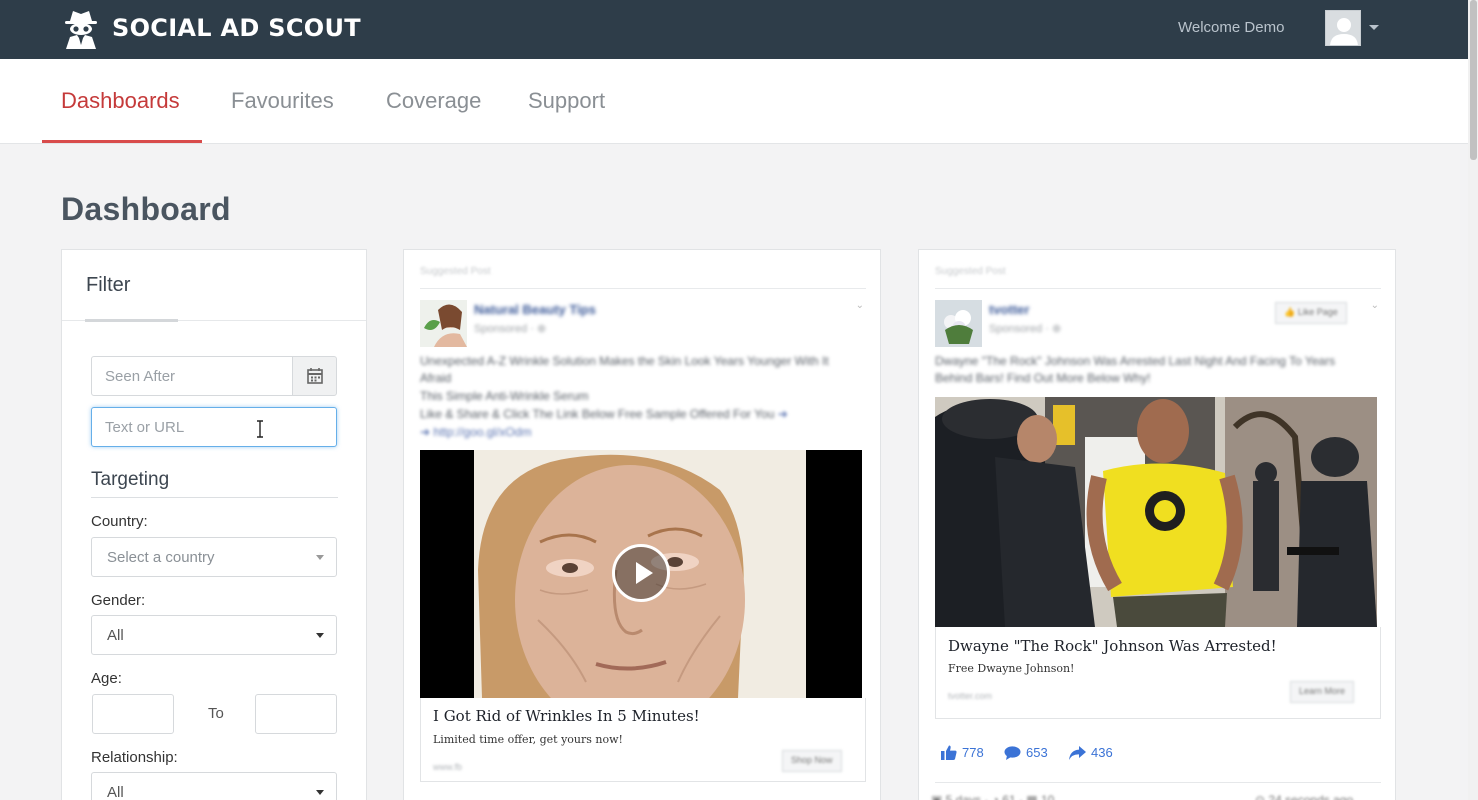  Describe the element at coordinates (130, 479) in the screenshot. I see `targeting-title: Targeting` at that location.